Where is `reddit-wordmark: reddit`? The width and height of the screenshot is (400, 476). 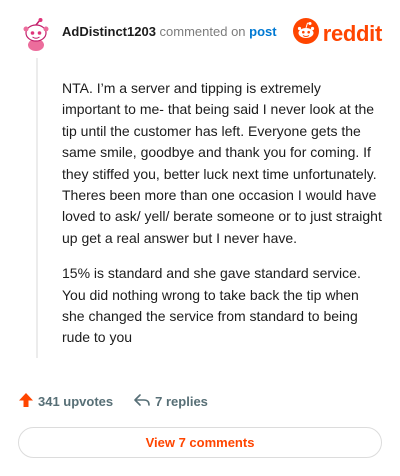
reddit-wordmark: reddit is located at coordinates (352, 33).